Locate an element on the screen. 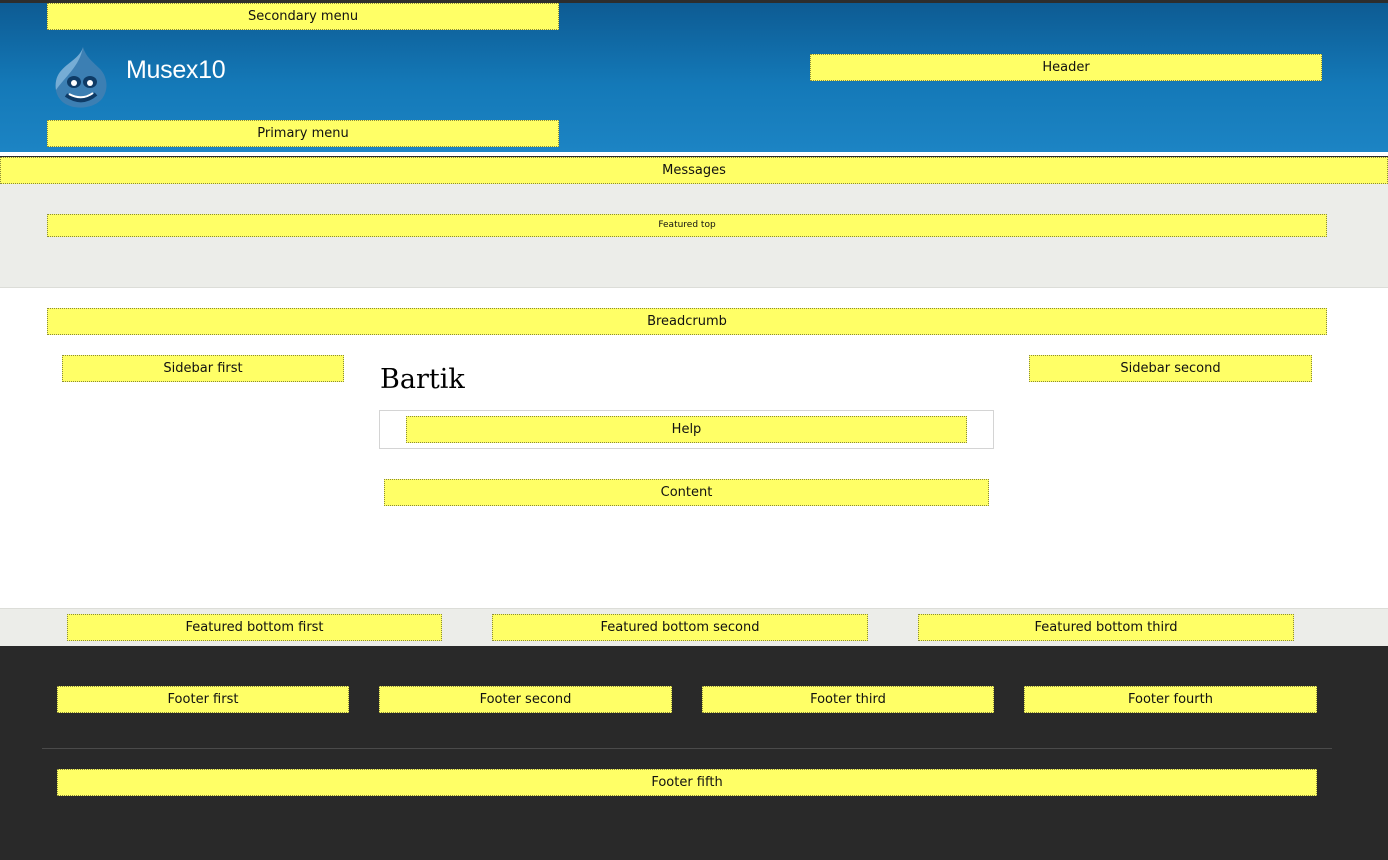 The image size is (1388, 860). footer-first-region: Footer first is located at coordinates (203, 699).